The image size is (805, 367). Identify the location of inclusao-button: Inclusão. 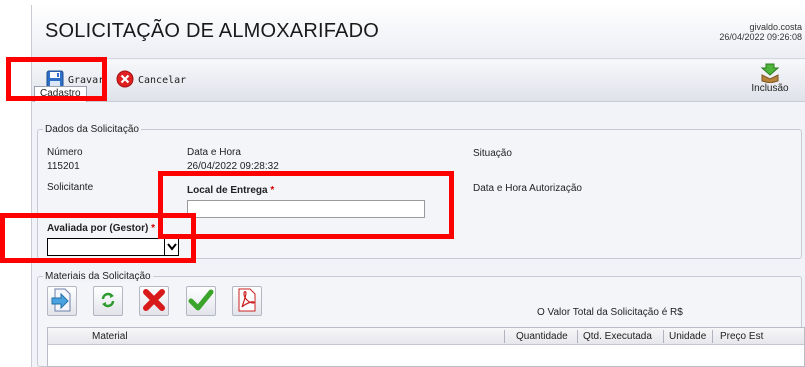
(770, 78).